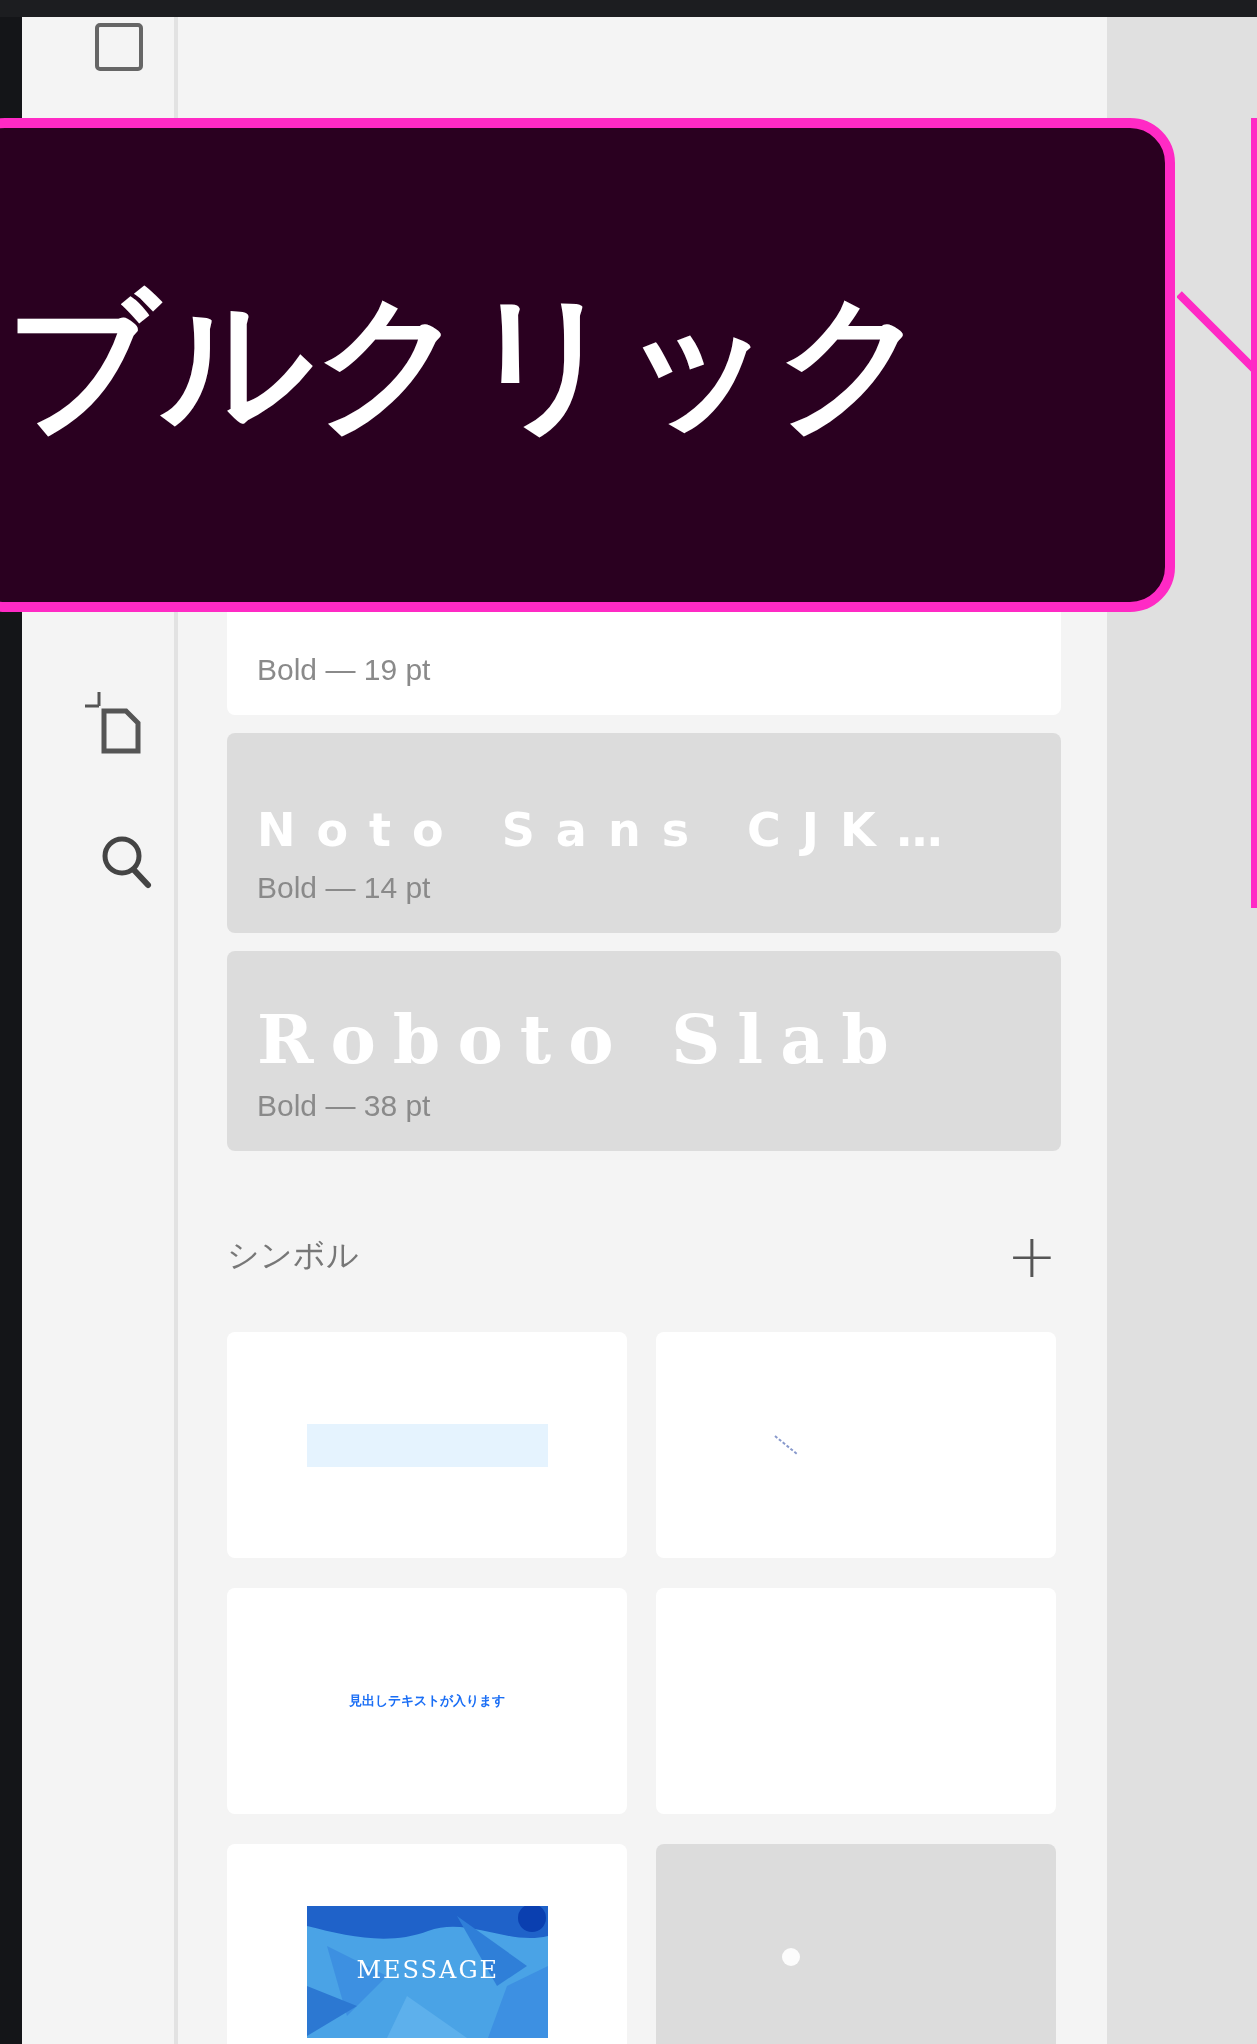 This screenshot has width=1257, height=2044. What do you see at coordinates (293, 1255) in the screenshot?
I see `section-title: シンボル` at bounding box center [293, 1255].